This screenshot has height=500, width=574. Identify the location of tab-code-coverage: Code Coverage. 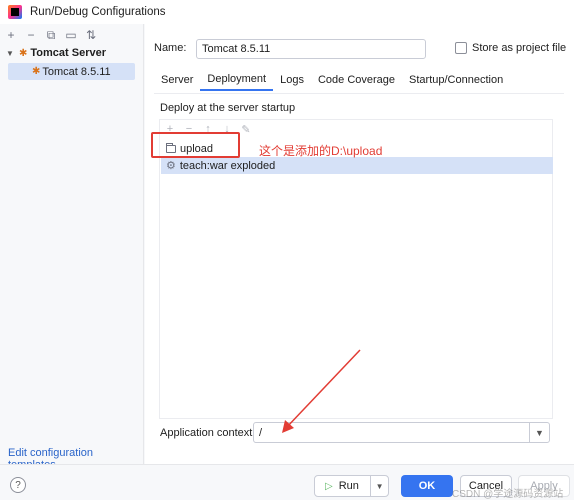
(356, 80).